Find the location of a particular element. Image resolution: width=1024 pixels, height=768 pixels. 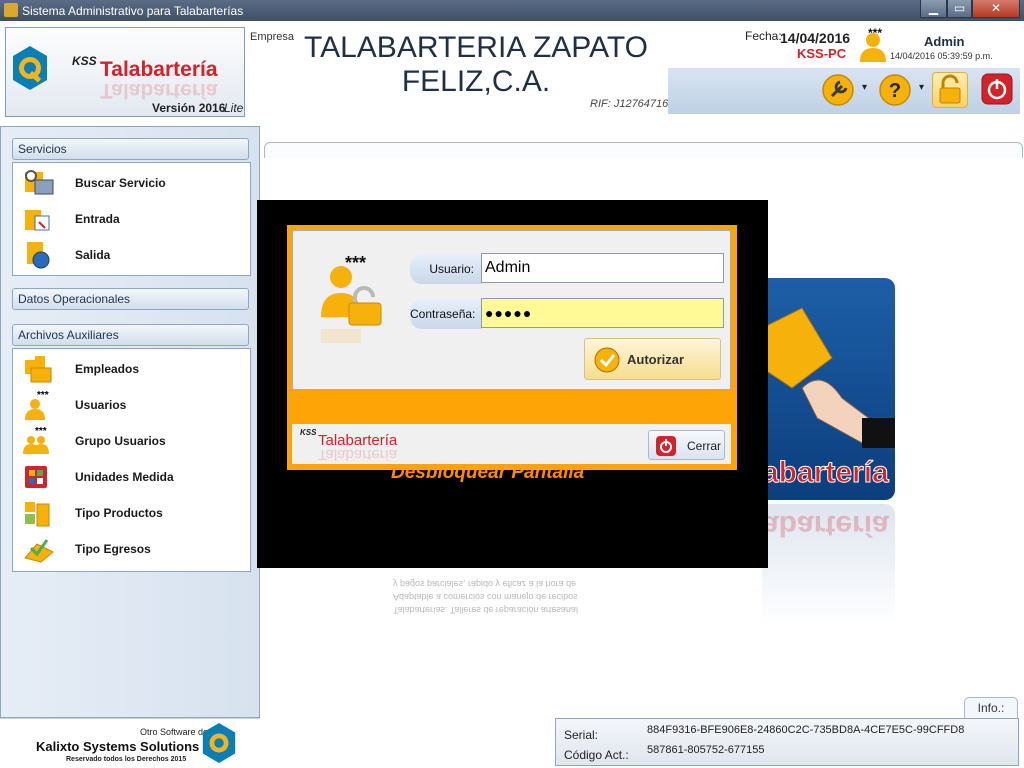

password-label: Contraseña: is located at coordinates (446, 314).